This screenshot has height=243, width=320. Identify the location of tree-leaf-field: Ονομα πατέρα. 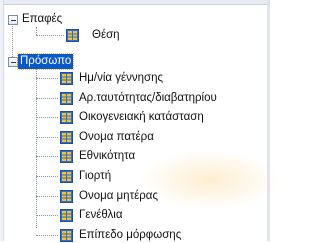
(116, 137).